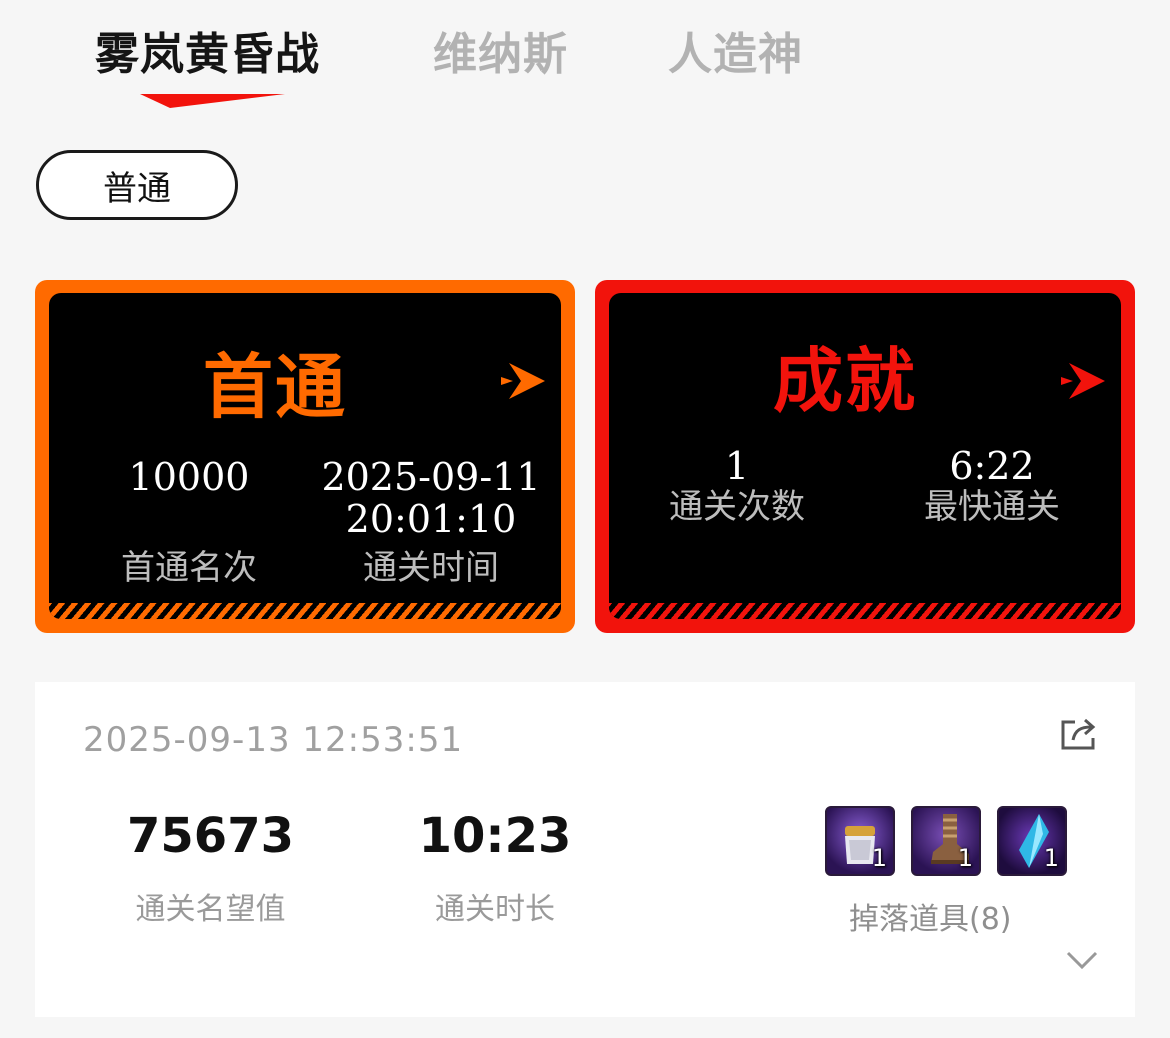 This screenshot has width=1170, height=1038. I want to click on dungeon-tabs: 雾岚黄昏战 维纳斯 人造神, so click(585, 60).